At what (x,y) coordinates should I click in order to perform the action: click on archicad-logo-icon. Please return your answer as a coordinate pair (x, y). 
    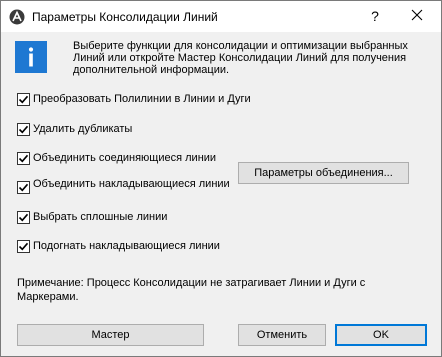
    Looking at the image, I should click on (17, 17).